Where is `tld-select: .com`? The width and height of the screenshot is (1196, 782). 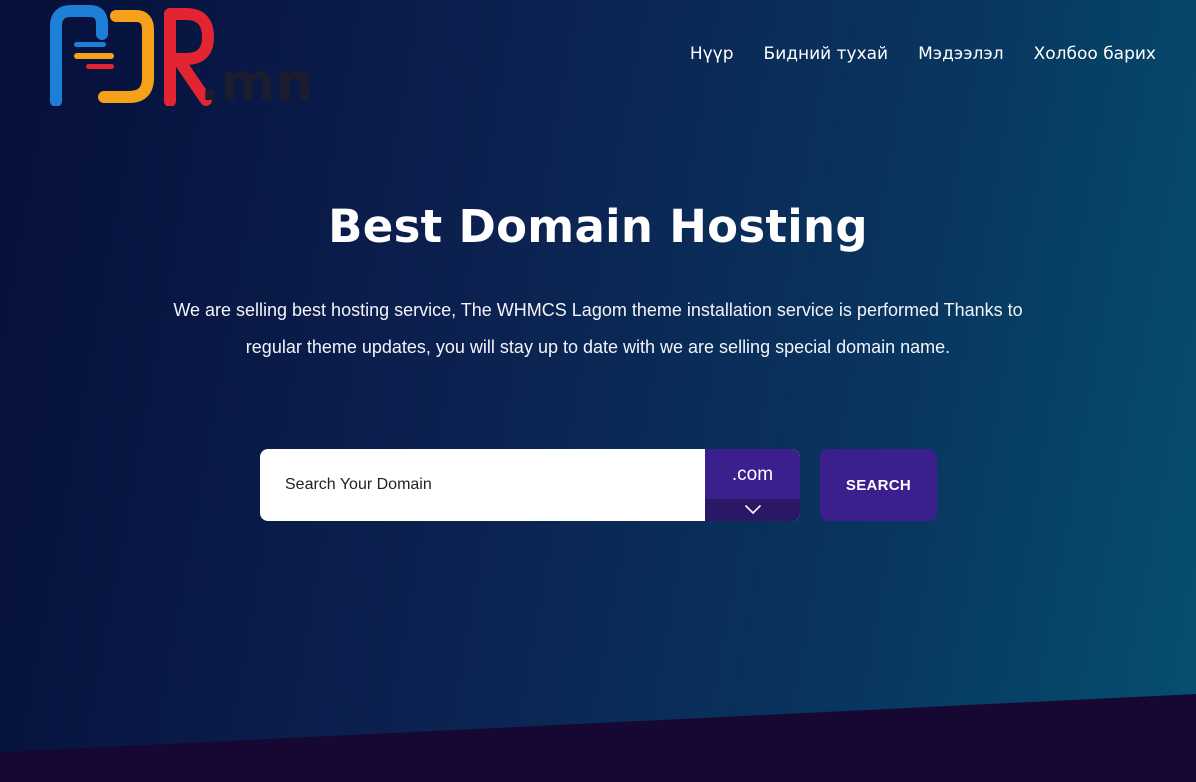
tld-select: .com is located at coordinates (752, 485).